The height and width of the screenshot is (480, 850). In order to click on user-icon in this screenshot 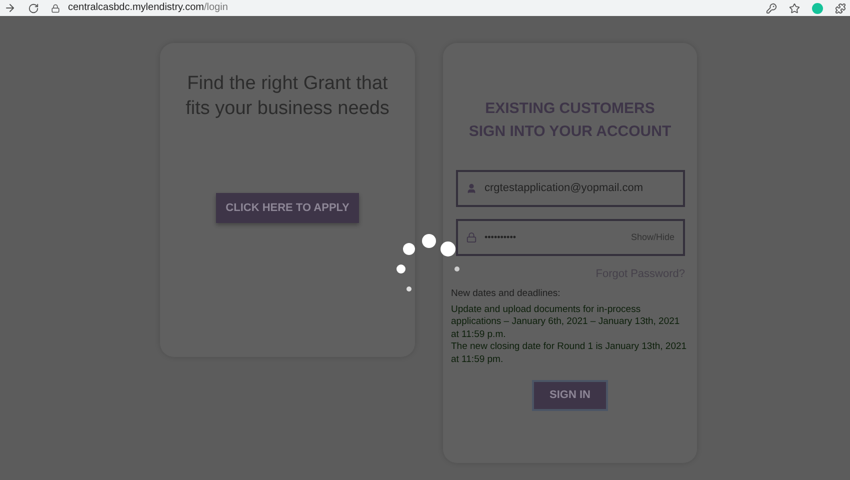, I will do `click(471, 188)`.